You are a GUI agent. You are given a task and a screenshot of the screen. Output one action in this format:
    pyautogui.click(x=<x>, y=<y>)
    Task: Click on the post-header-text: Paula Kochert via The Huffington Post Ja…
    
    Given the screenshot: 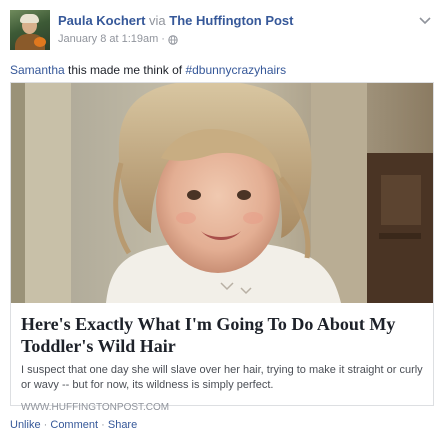 What is the action you would take?
    pyautogui.click(x=246, y=29)
    